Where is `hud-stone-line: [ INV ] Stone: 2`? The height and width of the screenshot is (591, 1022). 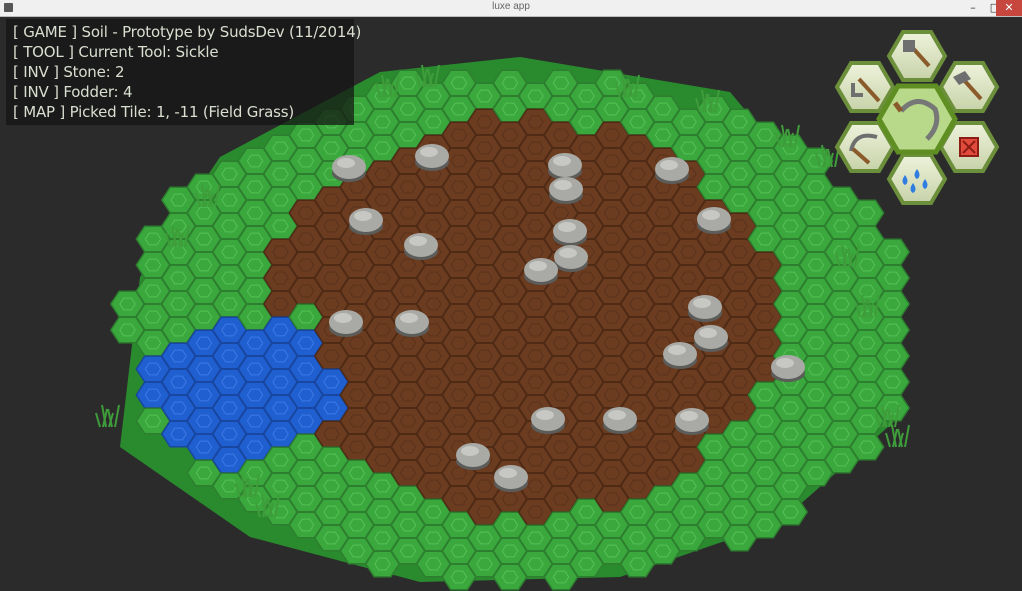 hud-stone-line: [ INV ] Stone: 2 is located at coordinates (69, 72).